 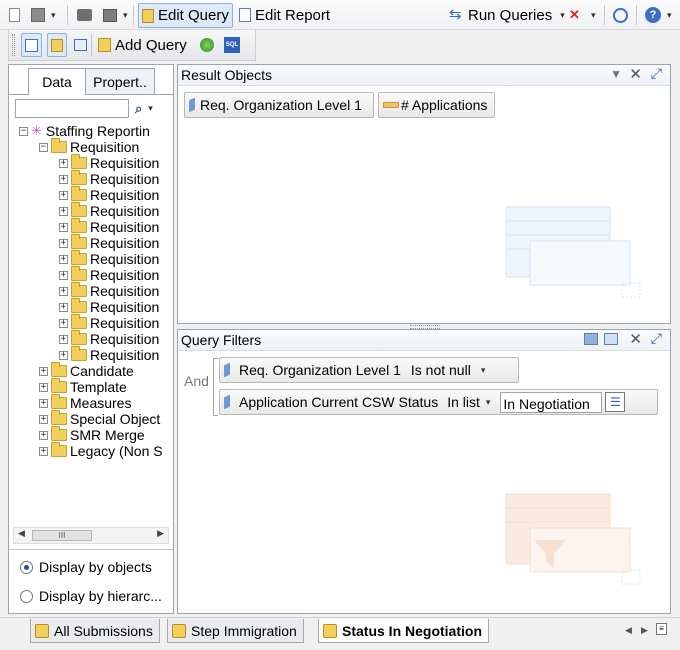 I want to click on tab-properties: Propert.., so click(x=120, y=81).